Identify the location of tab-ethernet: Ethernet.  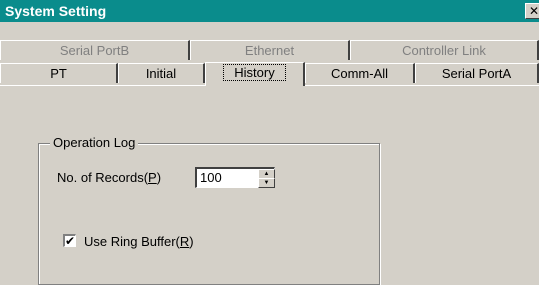
(270, 50).